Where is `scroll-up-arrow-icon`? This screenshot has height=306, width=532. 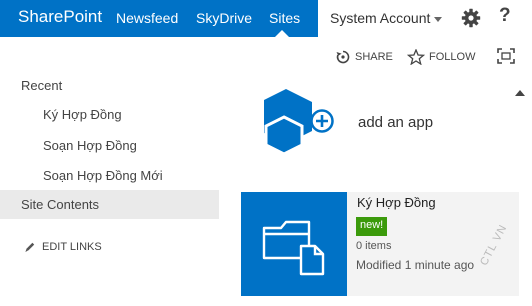
scroll-up-arrow-icon is located at coordinates (520, 93).